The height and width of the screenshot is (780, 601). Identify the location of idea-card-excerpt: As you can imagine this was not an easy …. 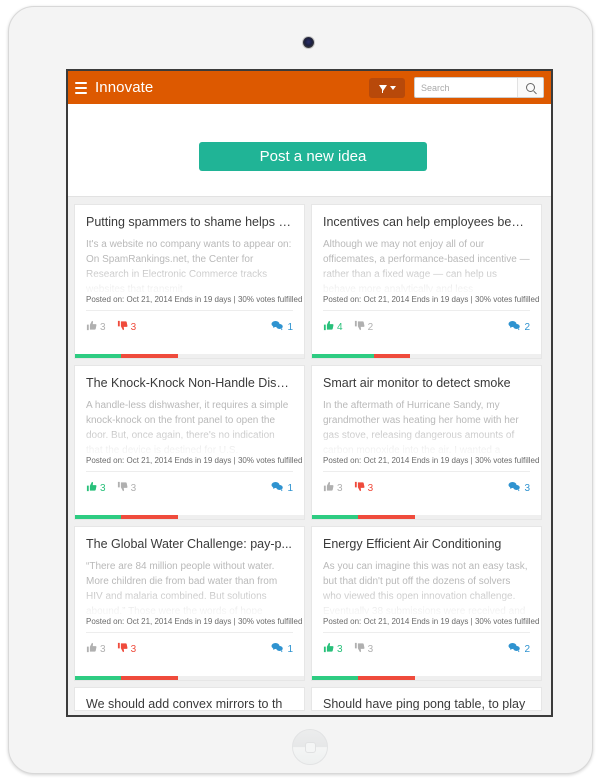
(425, 587).